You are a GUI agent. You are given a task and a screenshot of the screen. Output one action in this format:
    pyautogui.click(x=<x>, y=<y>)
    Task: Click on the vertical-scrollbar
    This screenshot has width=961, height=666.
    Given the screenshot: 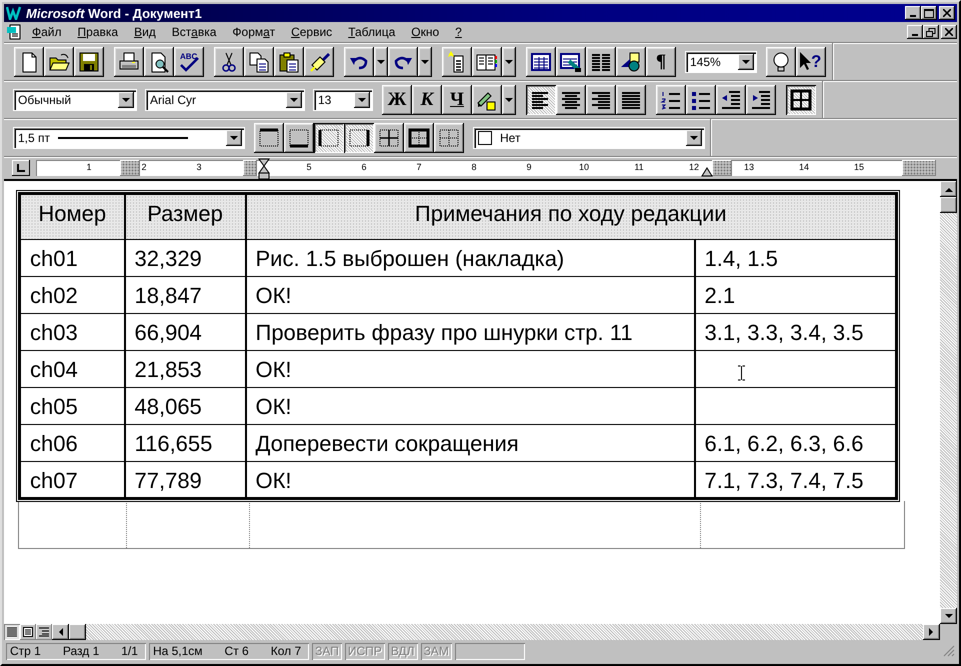 What is the action you would take?
    pyautogui.click(x=948, y=402)
    